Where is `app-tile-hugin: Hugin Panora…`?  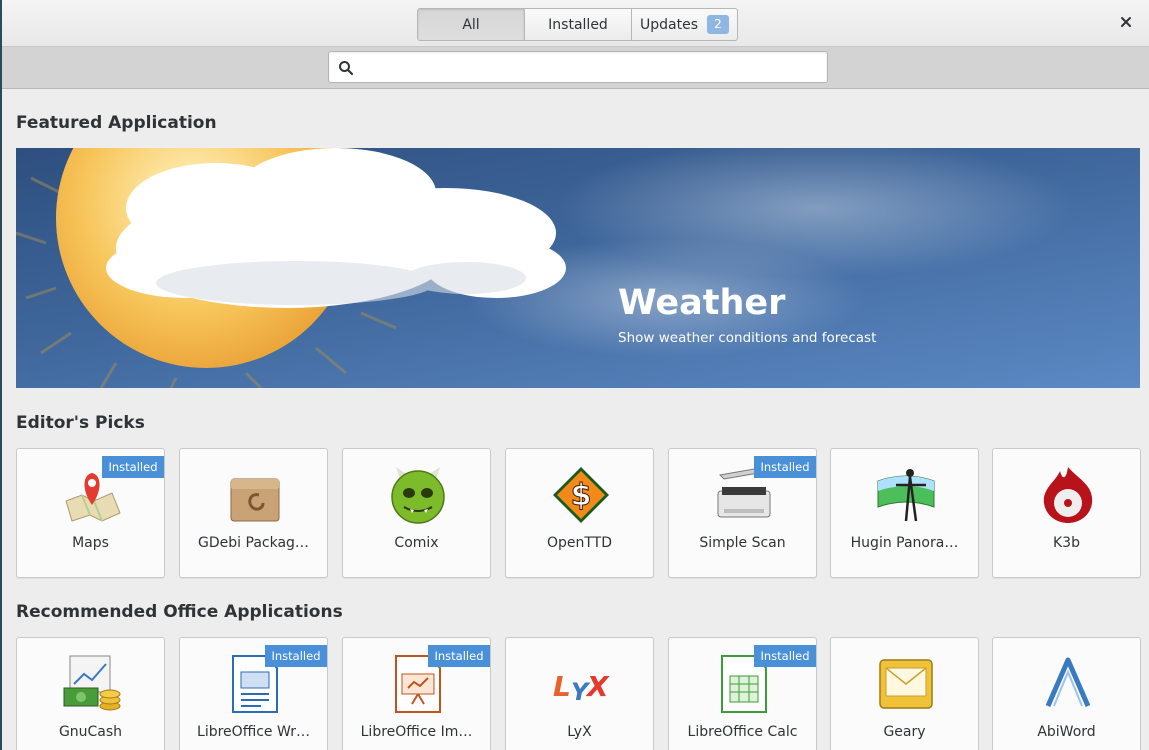
app-tile-hugin: Hugin Panora… is located at coordinates (904, 513).